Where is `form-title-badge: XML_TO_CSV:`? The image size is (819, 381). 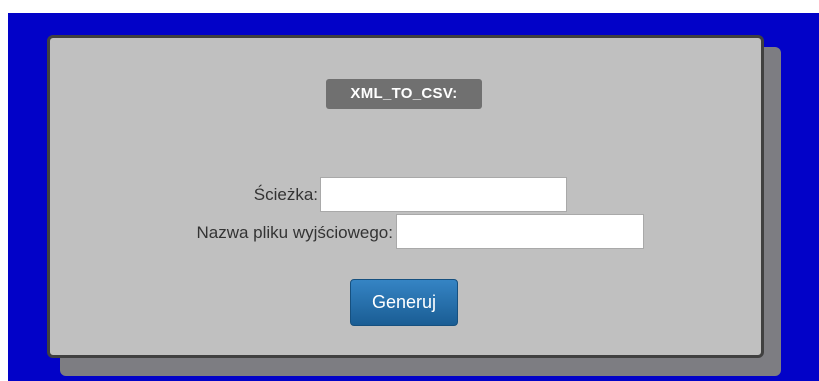 form-title-badge: XML_TO_CSV: is located at coordinates (404, 94).